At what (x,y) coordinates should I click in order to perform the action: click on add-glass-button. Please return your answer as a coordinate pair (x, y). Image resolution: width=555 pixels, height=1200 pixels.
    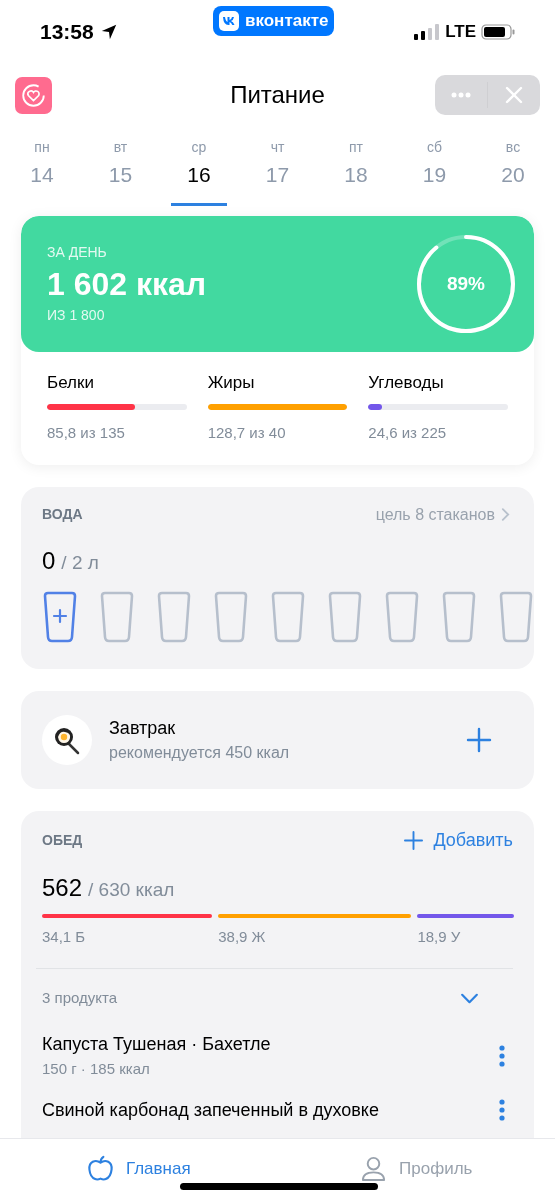
    Looking at the image, I should click on (60, 616).